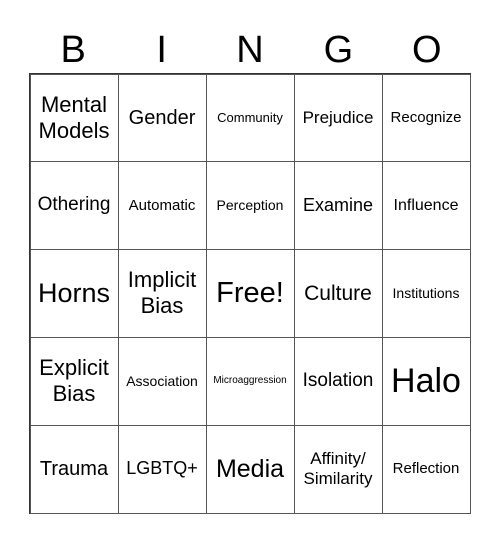  I want to click on bingo-cell: Influence, so click(426, 206).